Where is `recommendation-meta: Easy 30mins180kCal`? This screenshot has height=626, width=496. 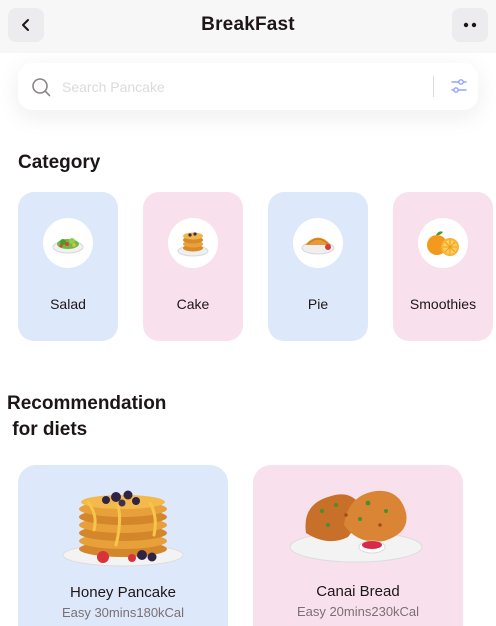 recommendation-meta: Easy 30mins180kCal is located at coordinates (123, 612).